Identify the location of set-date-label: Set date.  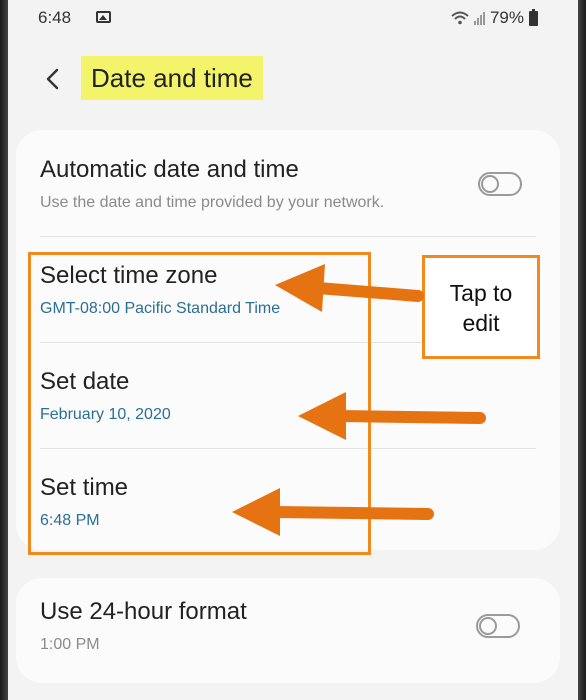
(85, 381).